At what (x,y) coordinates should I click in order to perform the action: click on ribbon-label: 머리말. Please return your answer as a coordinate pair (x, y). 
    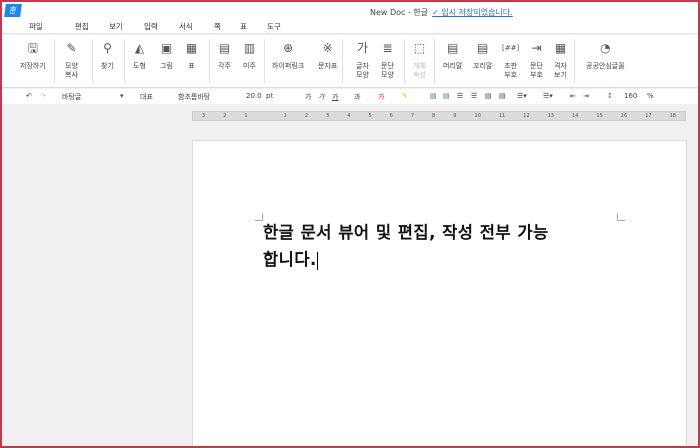
    Looking at the image, I should click on (453, 66).